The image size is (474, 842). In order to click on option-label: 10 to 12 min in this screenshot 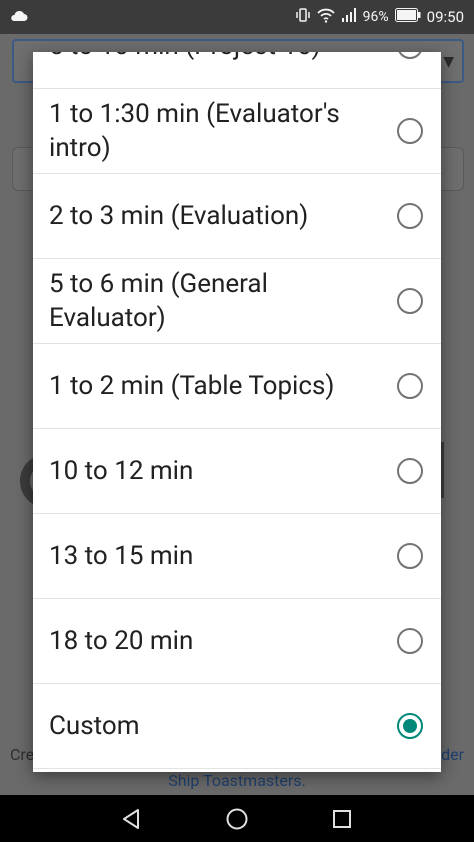, I will do `click(121, 471)`.